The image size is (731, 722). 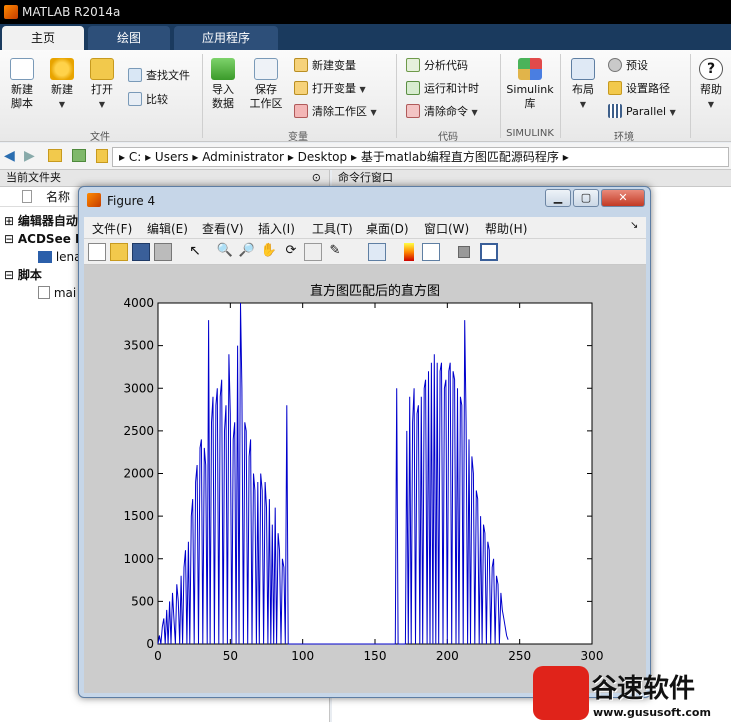 What do you see at coordinates (44, 239) in the screenshot?
I see `tree-item-acdsee: ⊟ ACDSee B` at bounding box center [44, 239].